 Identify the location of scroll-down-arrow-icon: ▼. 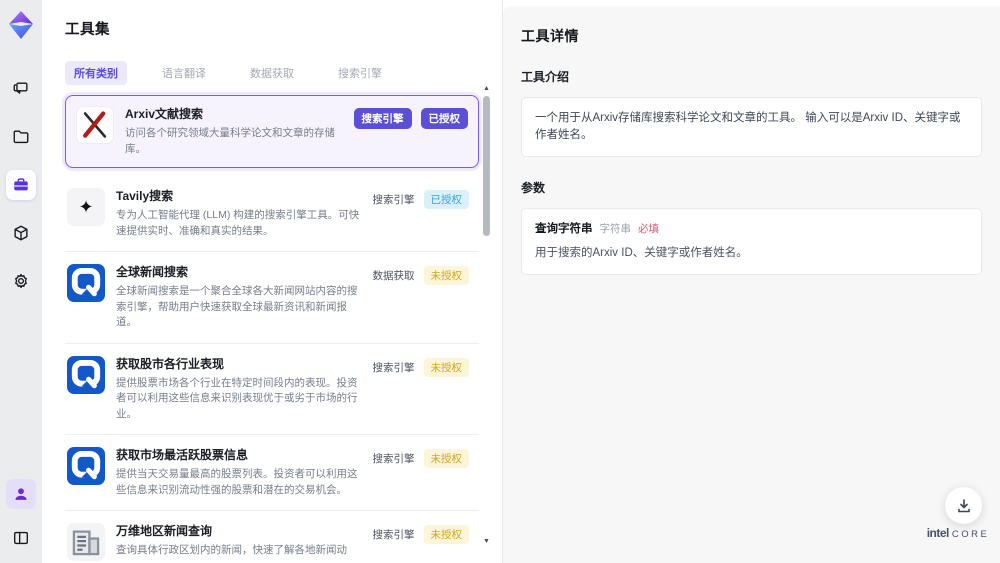
(486, 541).